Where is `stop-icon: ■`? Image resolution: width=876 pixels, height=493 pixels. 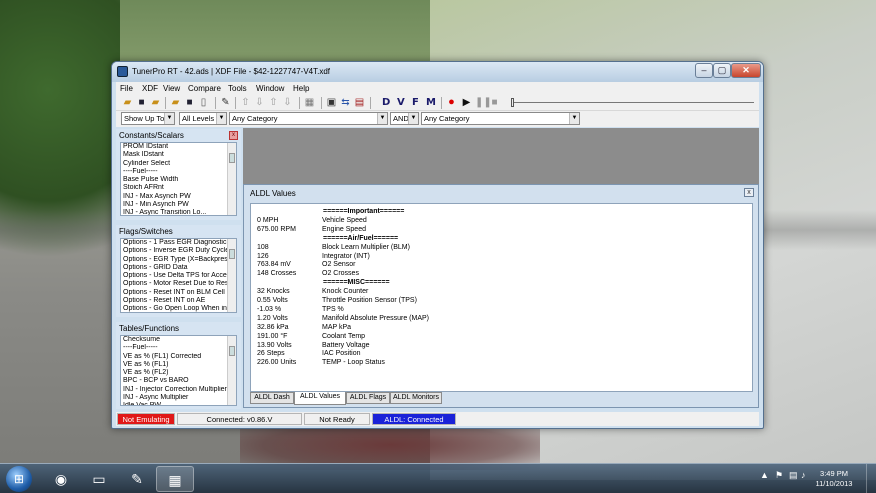 stop-icon: ■ is located at coordinates (494, 102).